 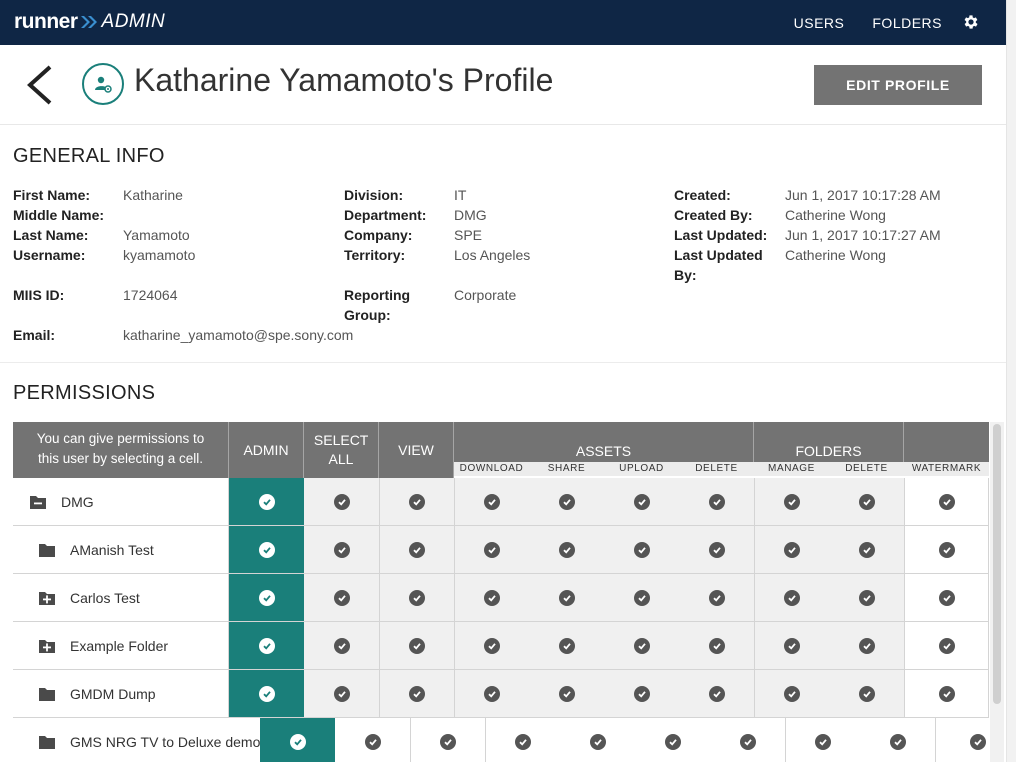 What do you see at coordinates (997, 564) in the screenshot?
I see `table-scrollbar` at bounding box center [997, 564].